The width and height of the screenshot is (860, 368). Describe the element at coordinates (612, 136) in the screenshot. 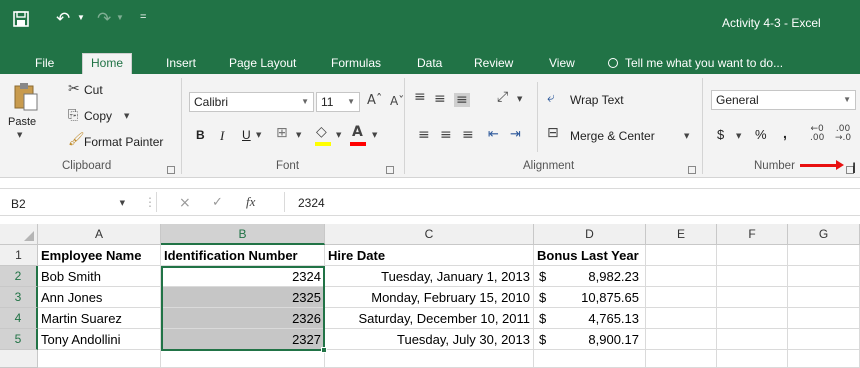

I see `merge-center-button: Merge & Center` at that location.